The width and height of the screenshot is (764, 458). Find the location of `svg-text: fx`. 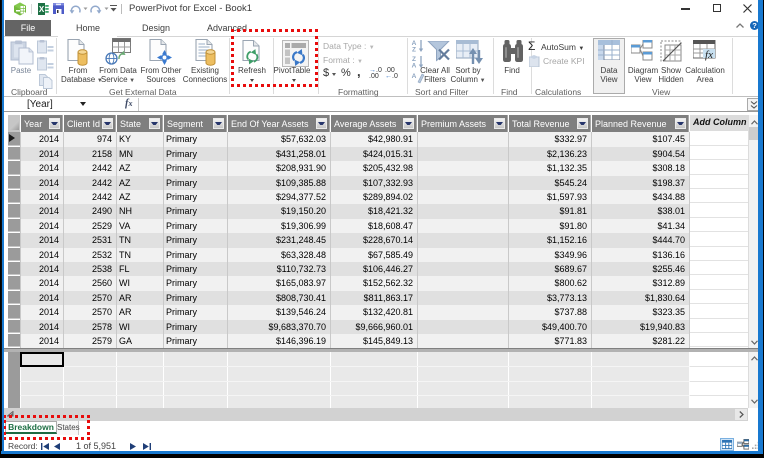

svg-text: fx is located at coordinates (709, 55).